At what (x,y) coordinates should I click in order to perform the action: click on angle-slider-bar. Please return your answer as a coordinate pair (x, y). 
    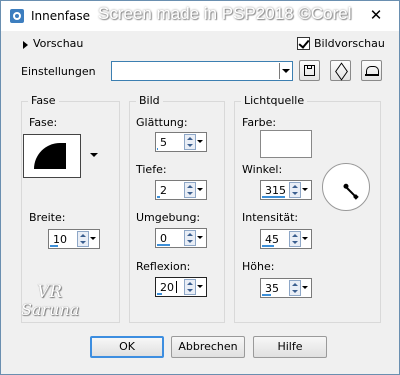
    Looking at the image, I should click on (273, 197).